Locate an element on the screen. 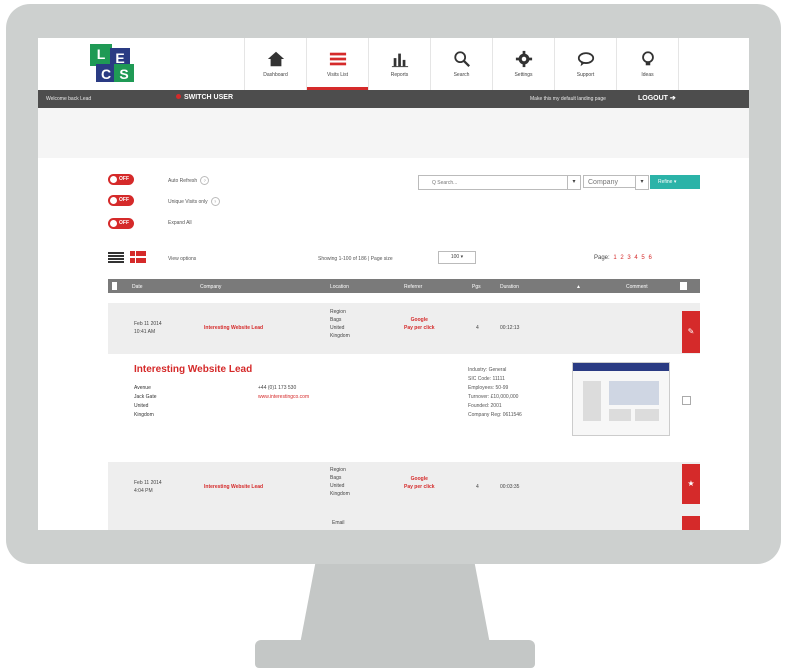  auto-refresh-option: Auto Refresh? is located at coordinates (189, 180).